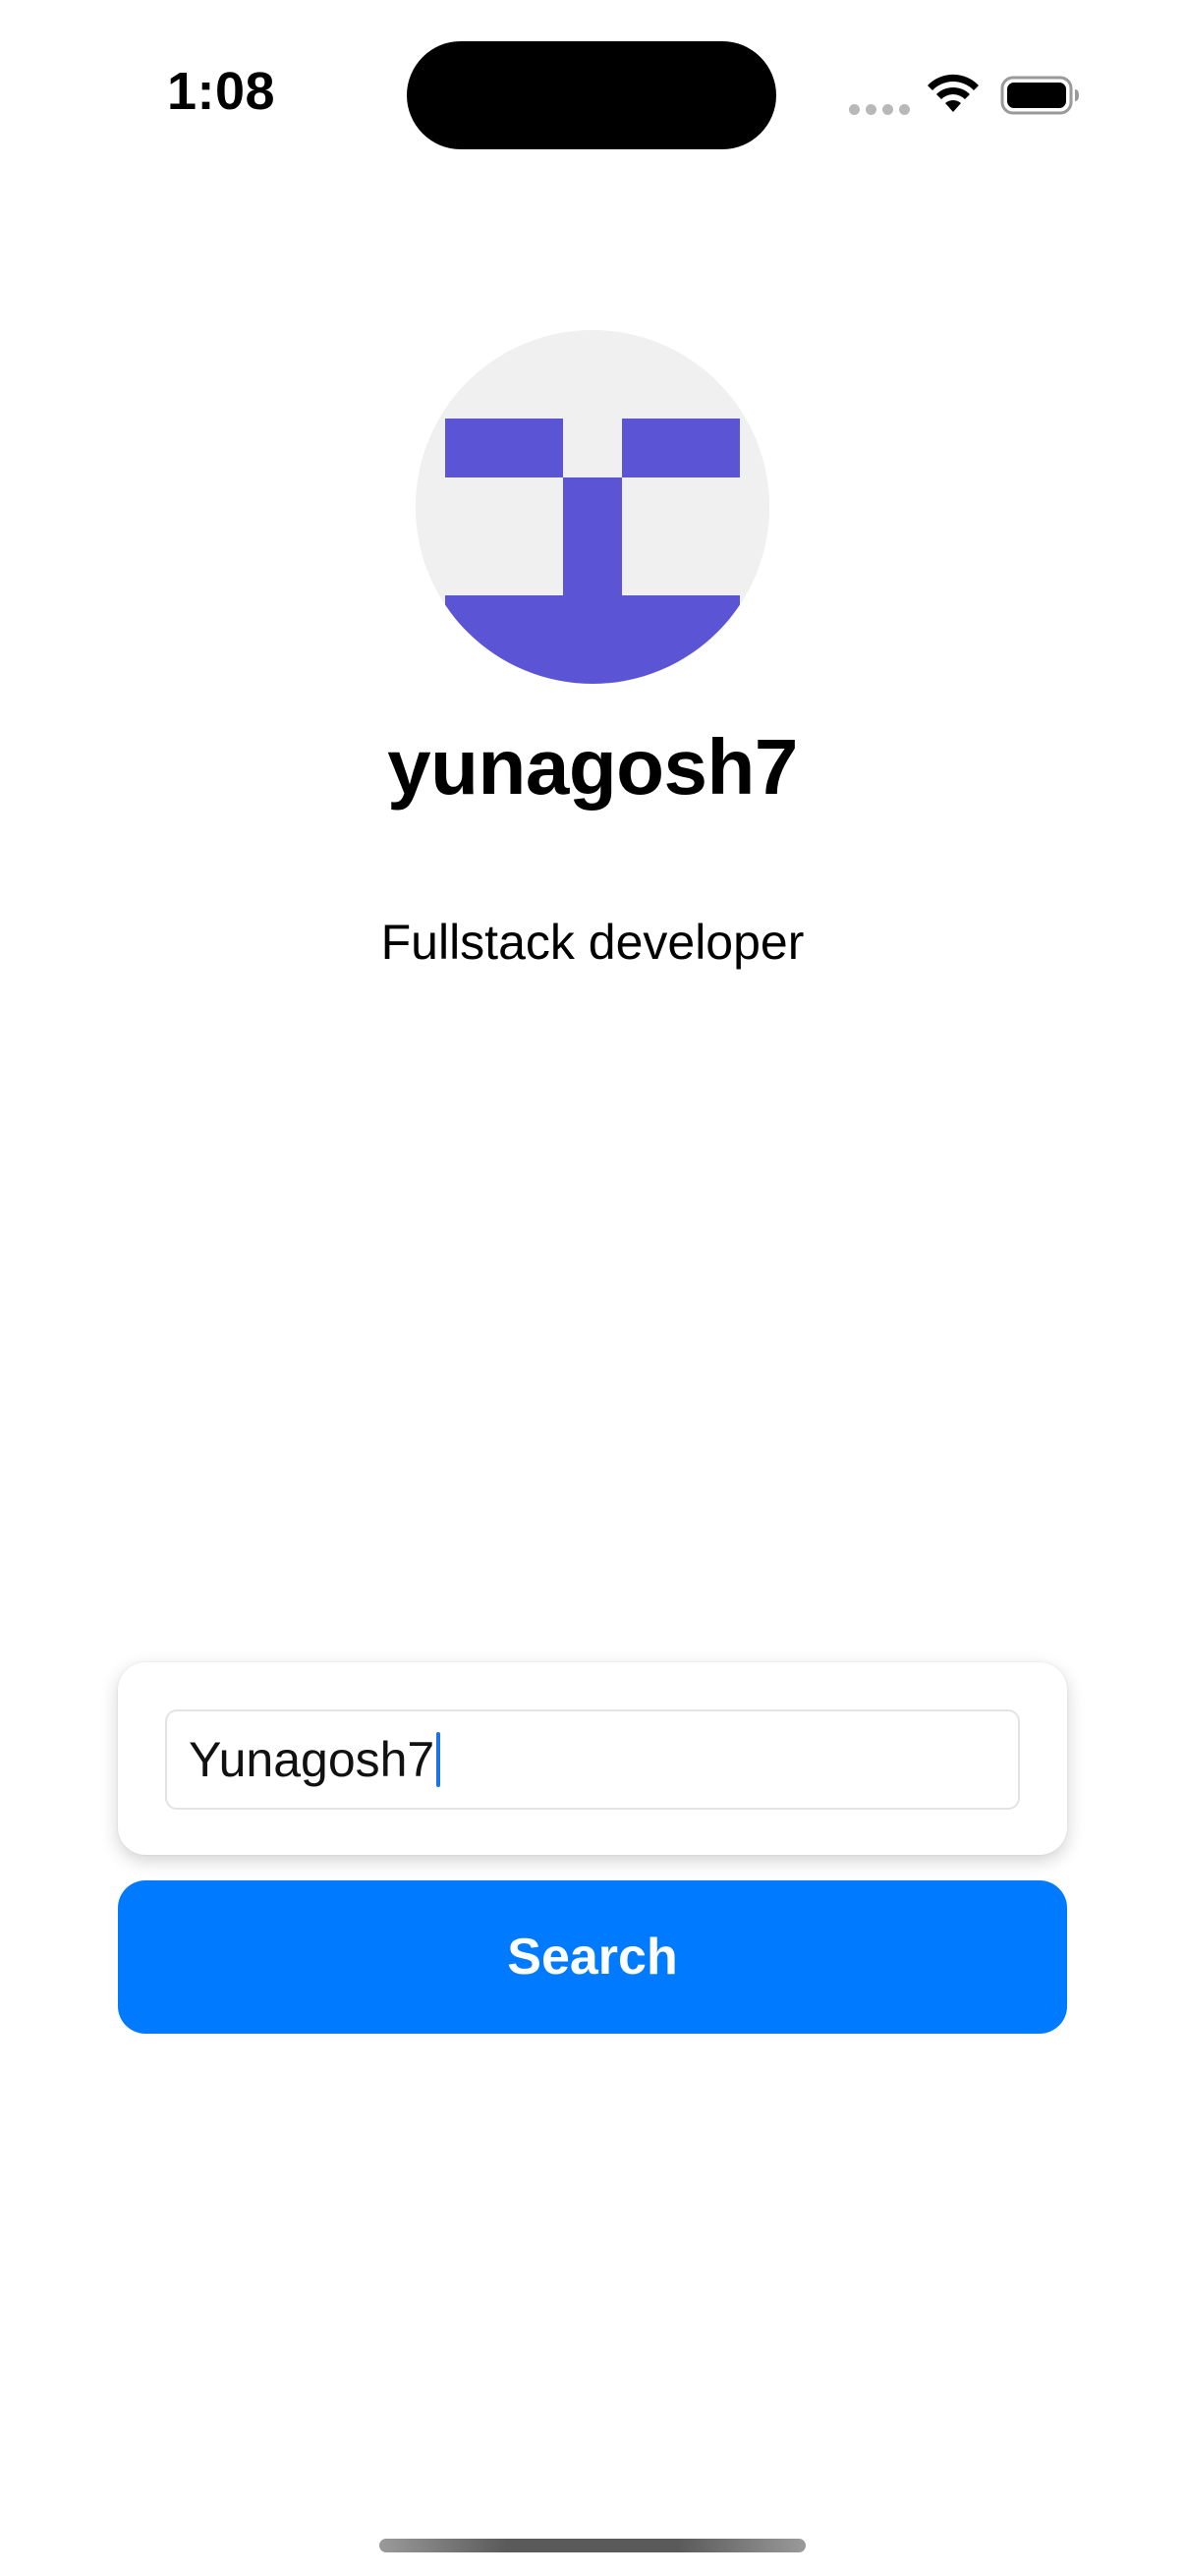  I want to click on search-button: Search, so click(592, 1957).